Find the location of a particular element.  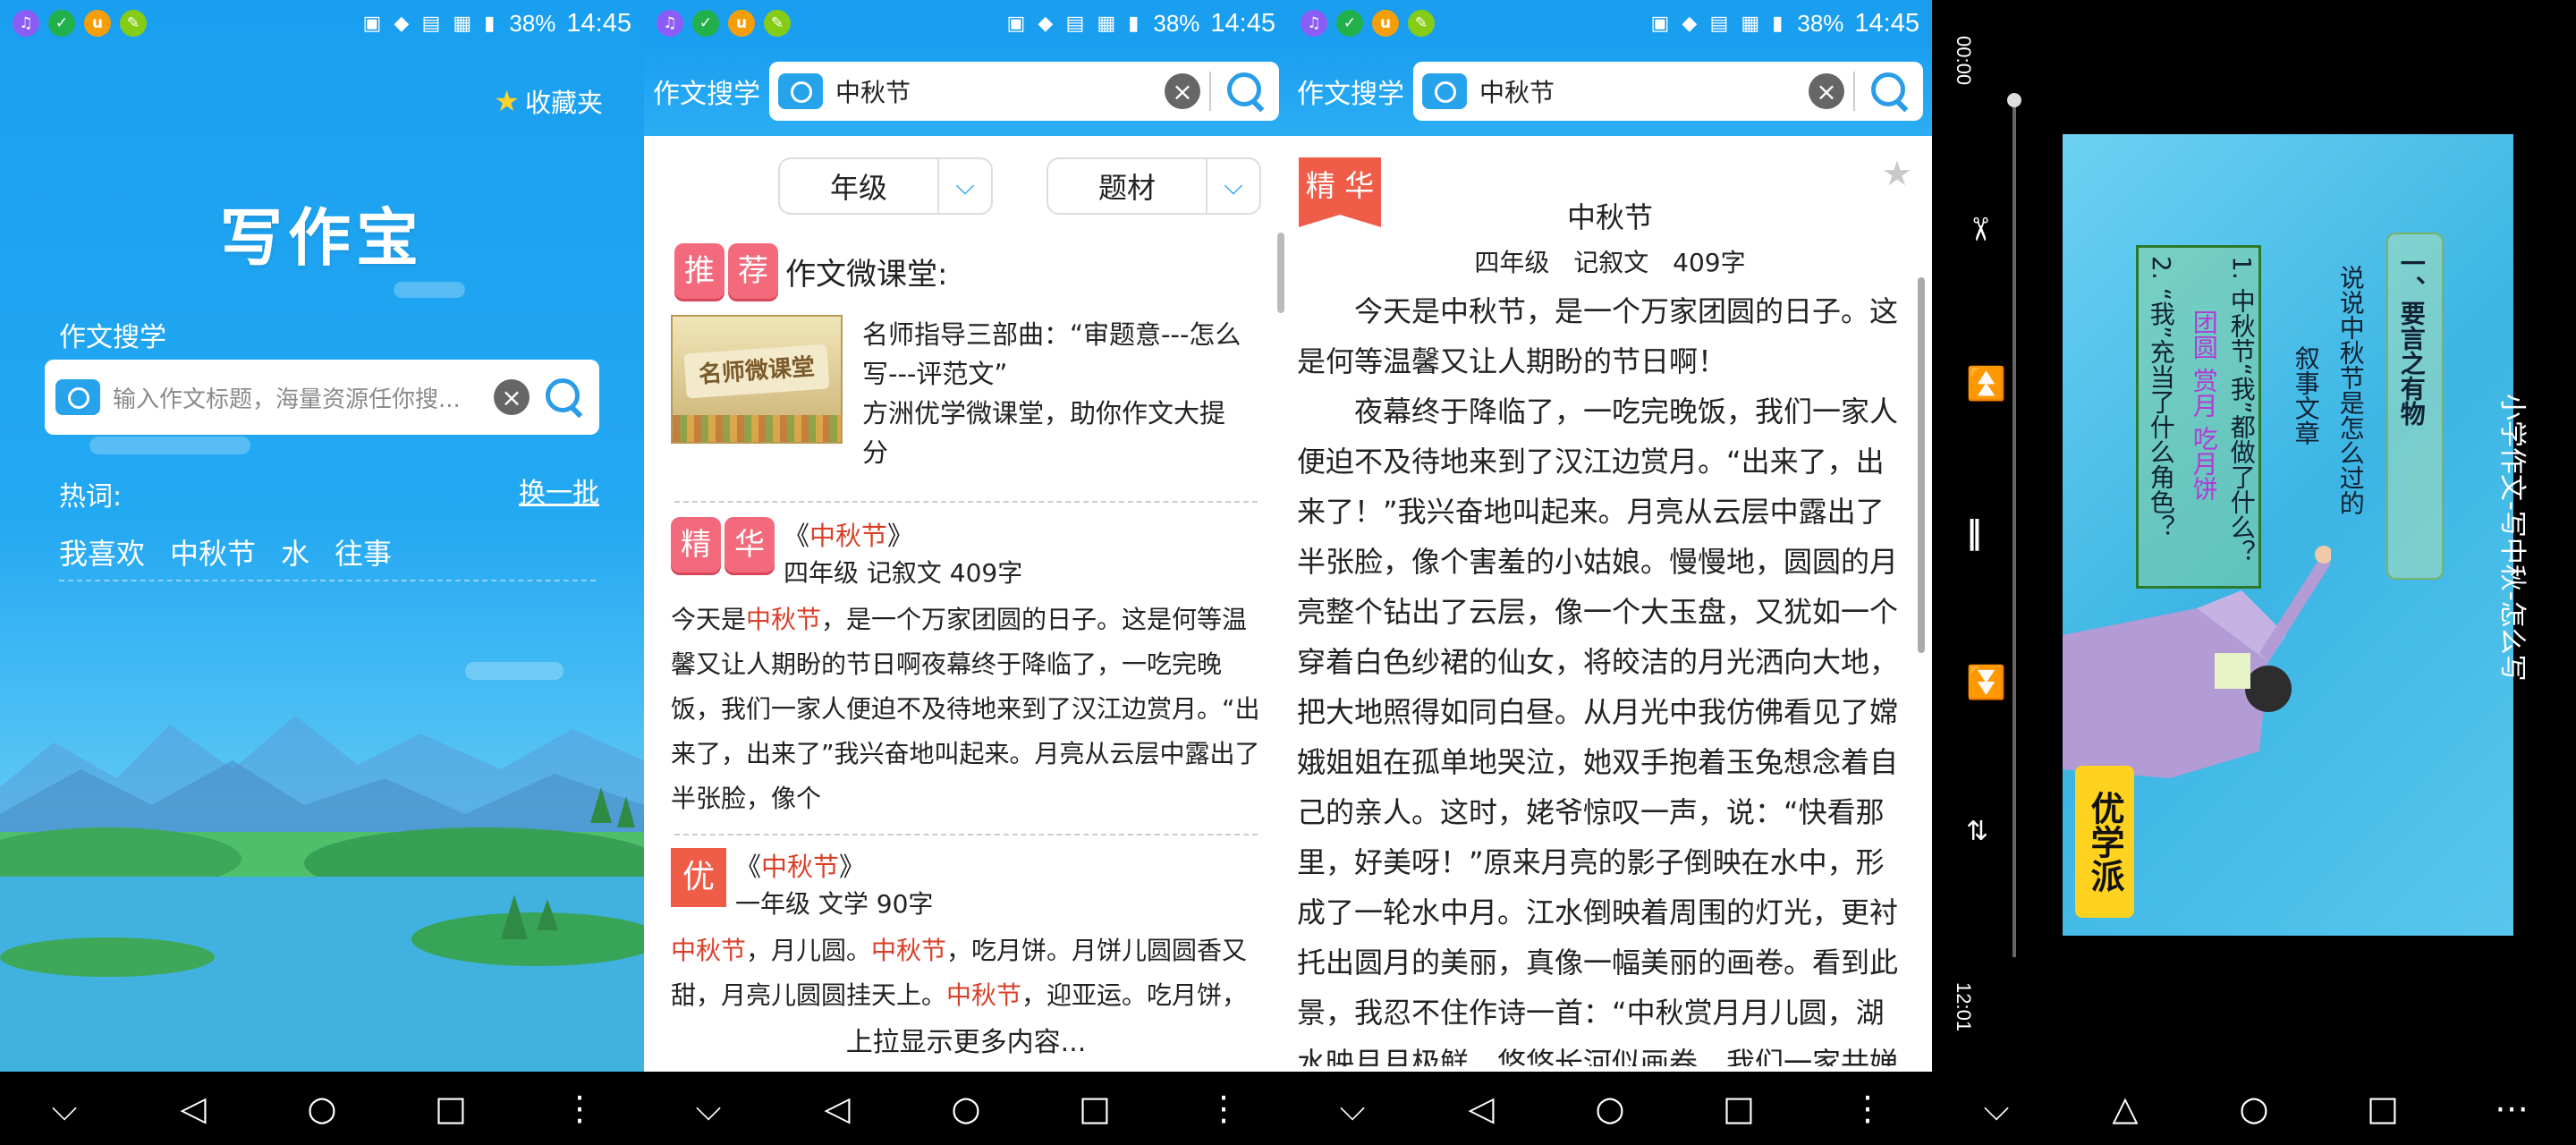

keyword-link: 水 is located at coordinates (295, 551).